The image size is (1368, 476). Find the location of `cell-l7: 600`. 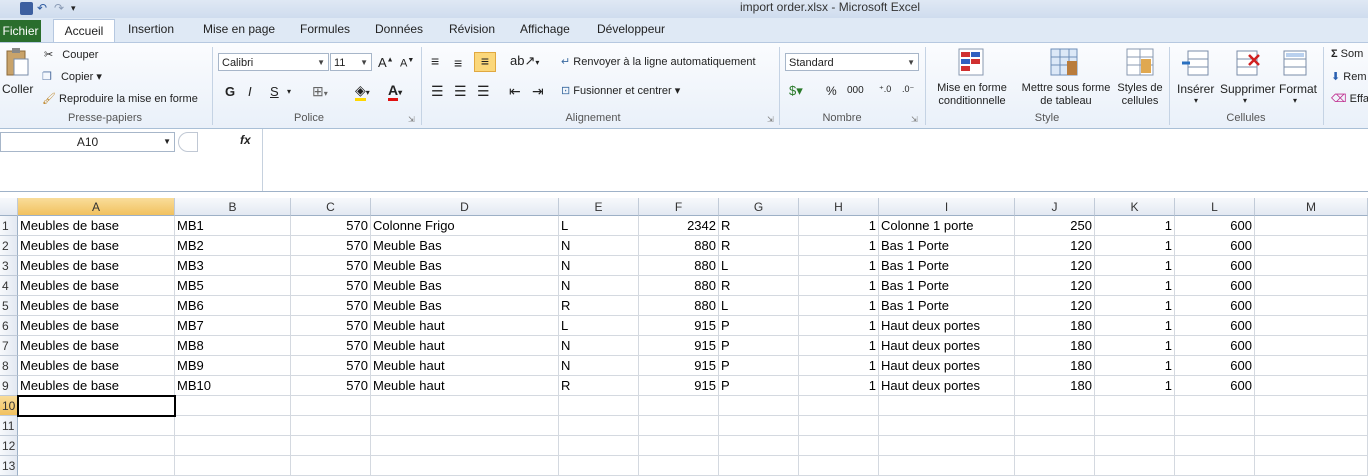

cell-l7: 600 is located at coordinates (1215, 346).